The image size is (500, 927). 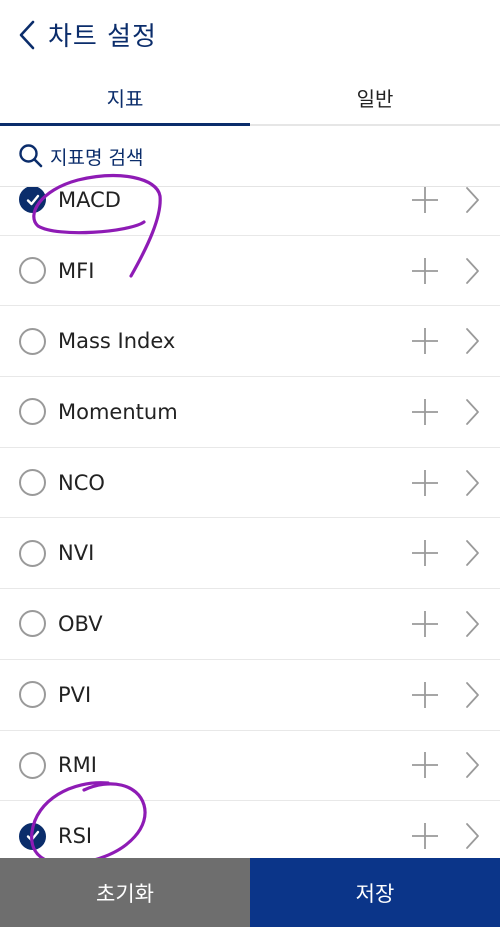 What do you see at coordinates (250, 412) in the screenshot?
I see `indicator-row: Momentum` at bounding box center [250, 412].